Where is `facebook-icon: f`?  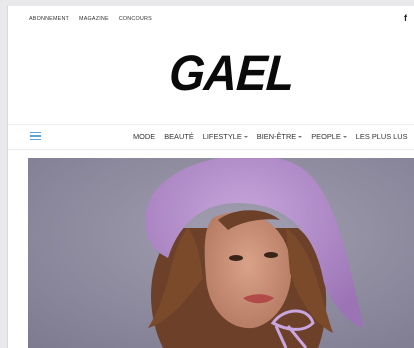
facebook-icon: f is located at coordinates (405, 18).